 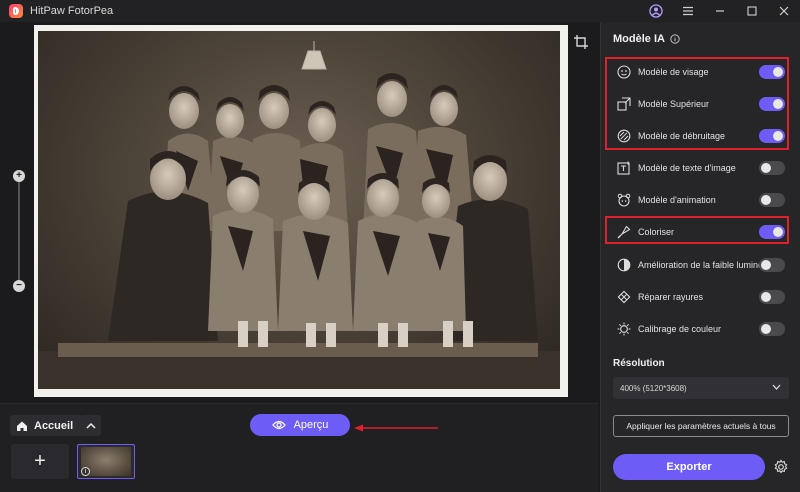 I want to click on feature-face-model: Modèle de visage, so click(x=702, y=72).